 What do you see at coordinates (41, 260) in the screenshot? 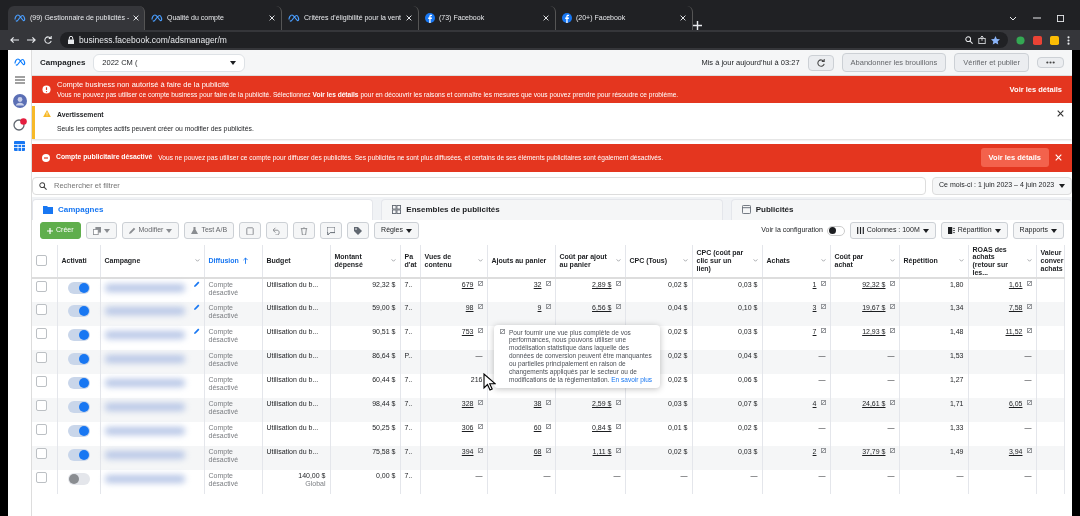
I see `select-all-checkbox` at bounding box center [41, 260].